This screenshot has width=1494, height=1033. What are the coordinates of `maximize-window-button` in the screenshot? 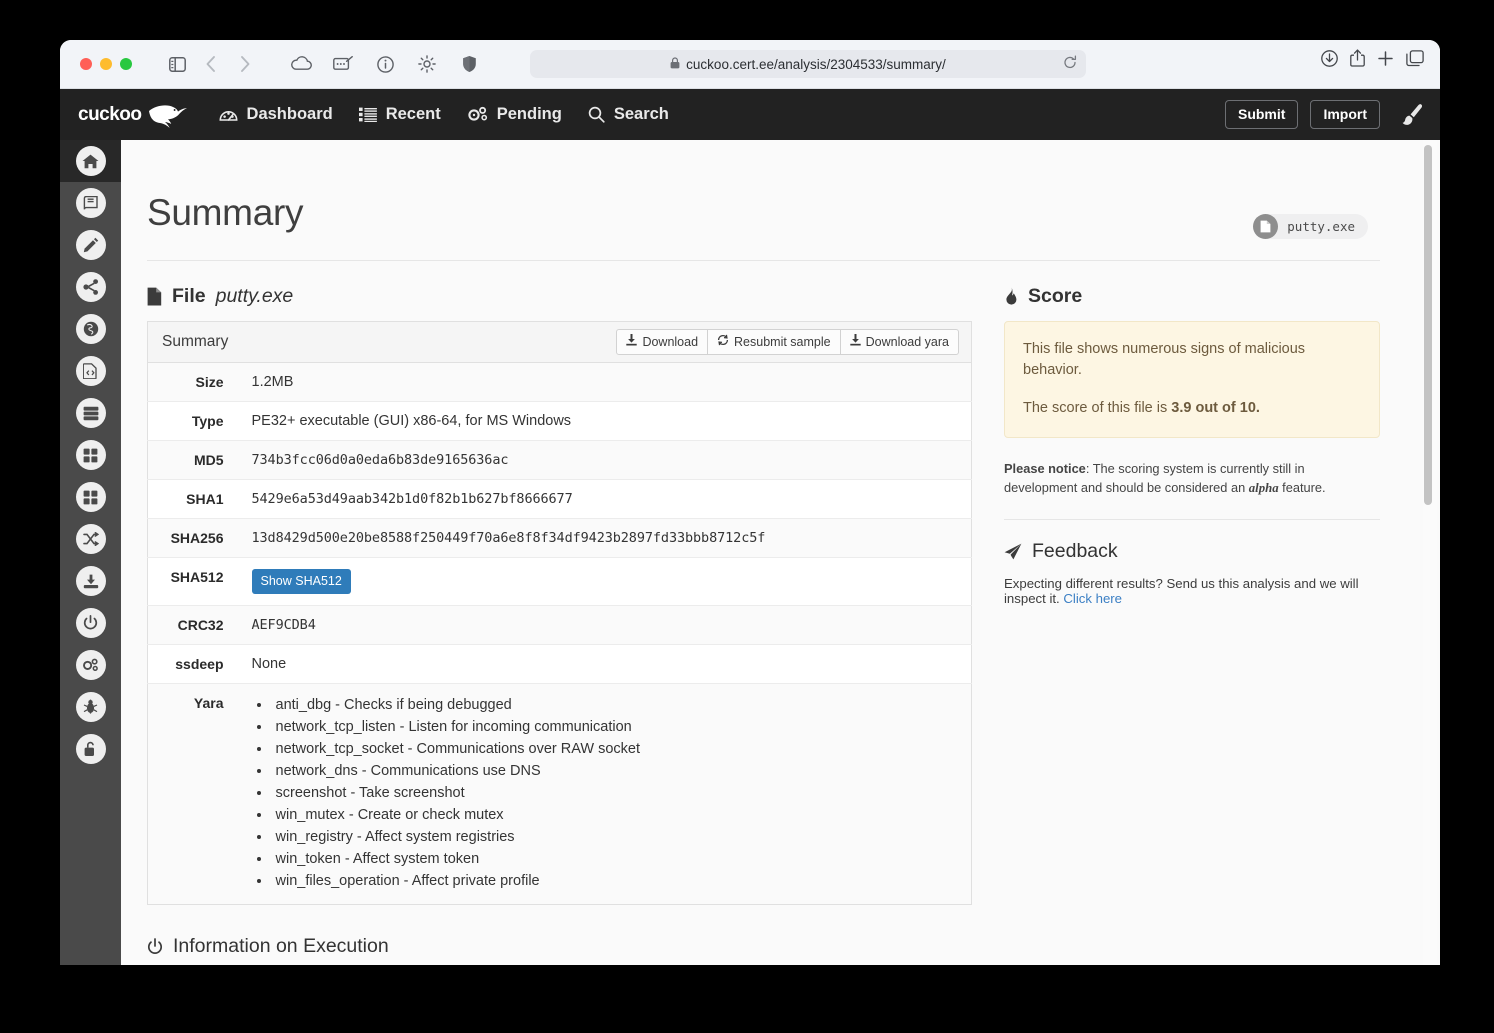 It's located at (126, 64).